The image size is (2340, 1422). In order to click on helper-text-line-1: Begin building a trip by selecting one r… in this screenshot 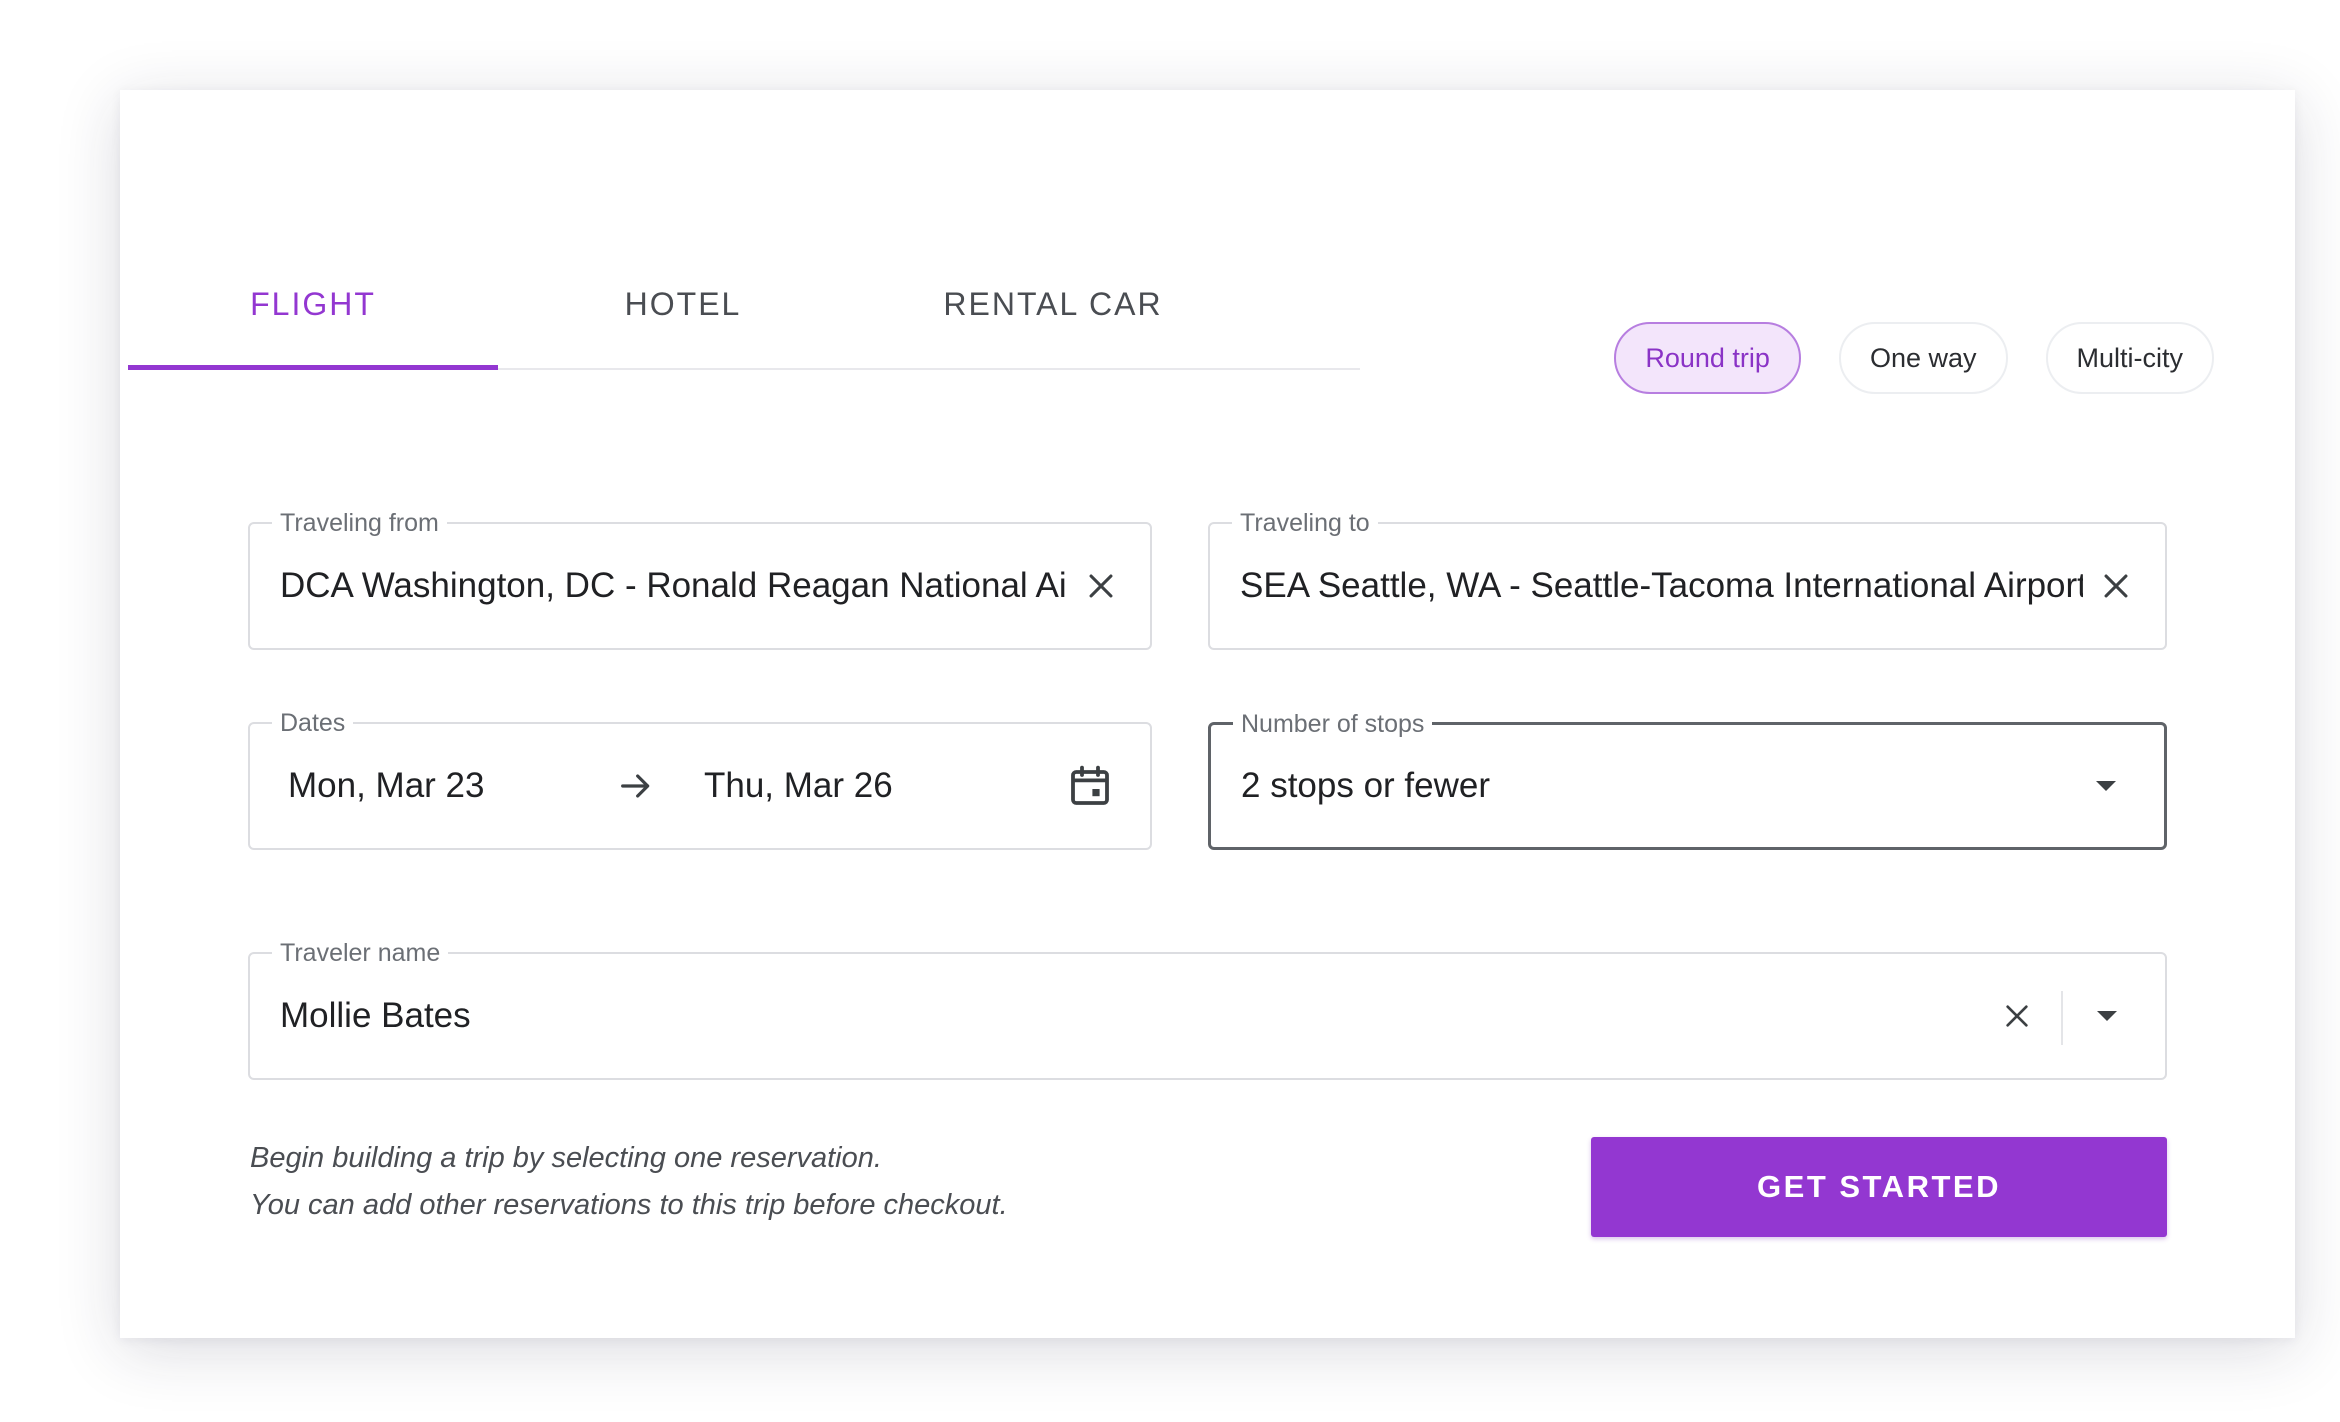, I will do `click(566, 1158)`.